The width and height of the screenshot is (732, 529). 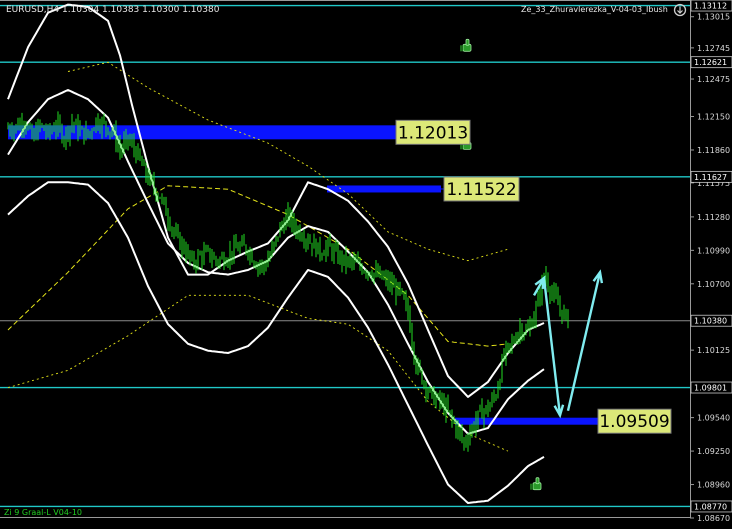 I want to click on price-highlight-label: 1.13112, so click(x=710, y=6).